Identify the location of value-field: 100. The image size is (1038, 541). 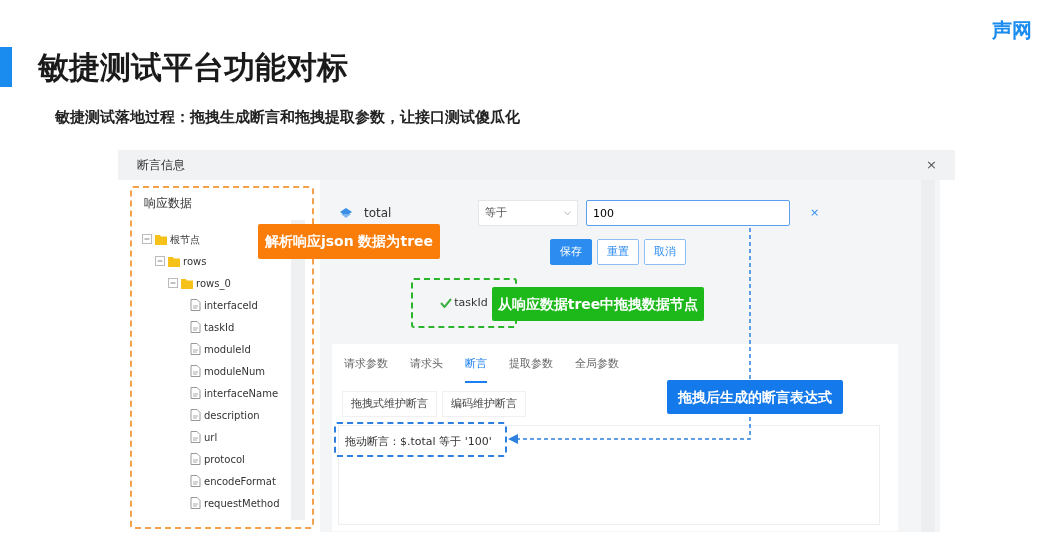
(688, 213).